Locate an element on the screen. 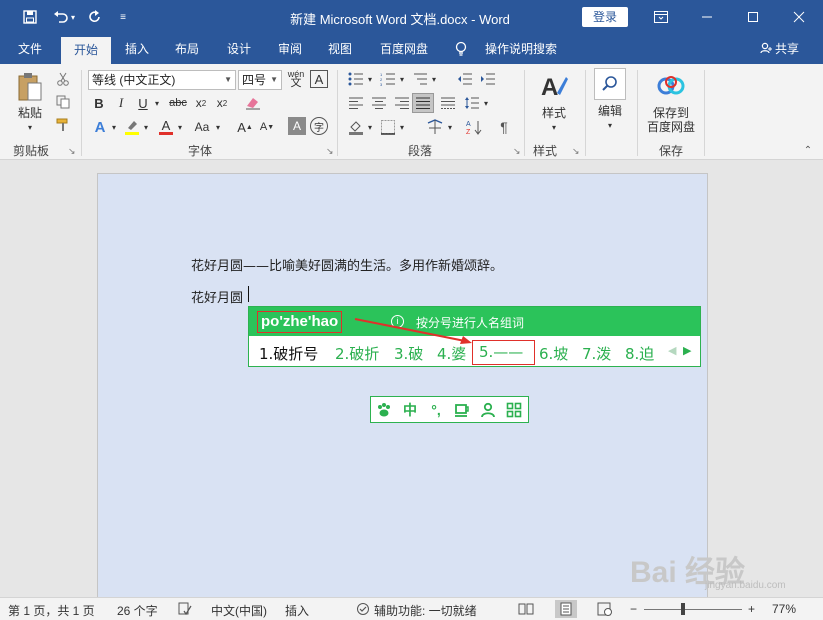  baidu-watermark-url: jingyan.baidu.com is located at coordinates (745, 585).